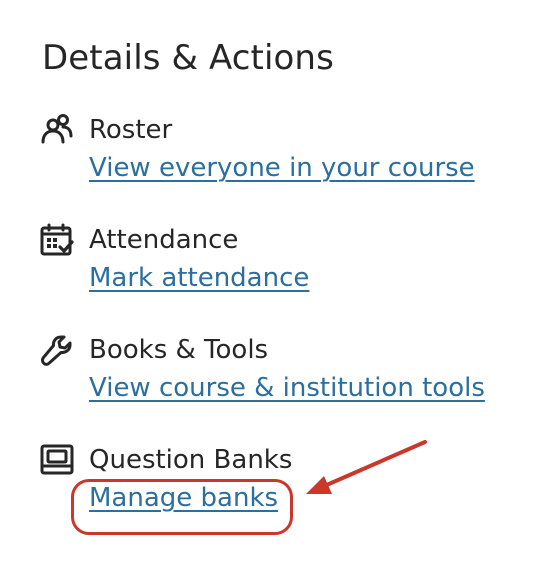 The image size is (541, 582). What do you see at coordinates (282, 168) in the screenshot?
I see `view-roster-link: View everyone in your course` at bounding box center [282, 168].